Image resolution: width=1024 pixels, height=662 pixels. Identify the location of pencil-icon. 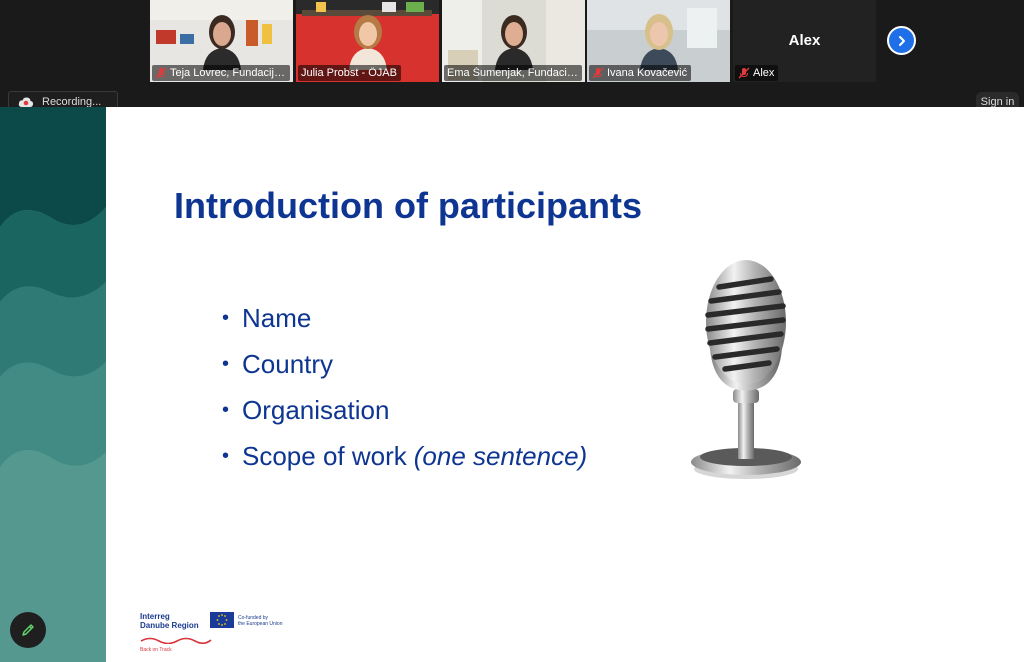
(28, 630).